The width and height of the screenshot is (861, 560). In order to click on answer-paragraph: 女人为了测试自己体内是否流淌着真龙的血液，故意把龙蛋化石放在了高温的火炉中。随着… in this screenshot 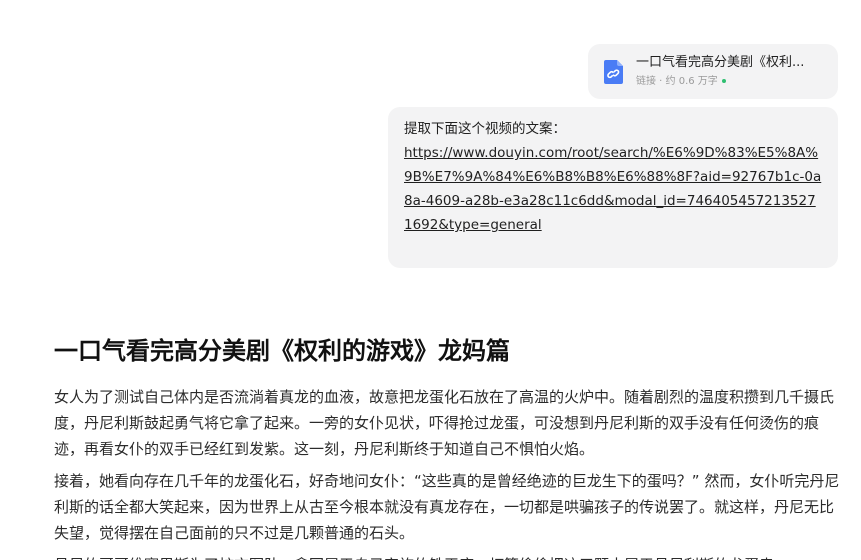, I will do `click(444, 423)`.